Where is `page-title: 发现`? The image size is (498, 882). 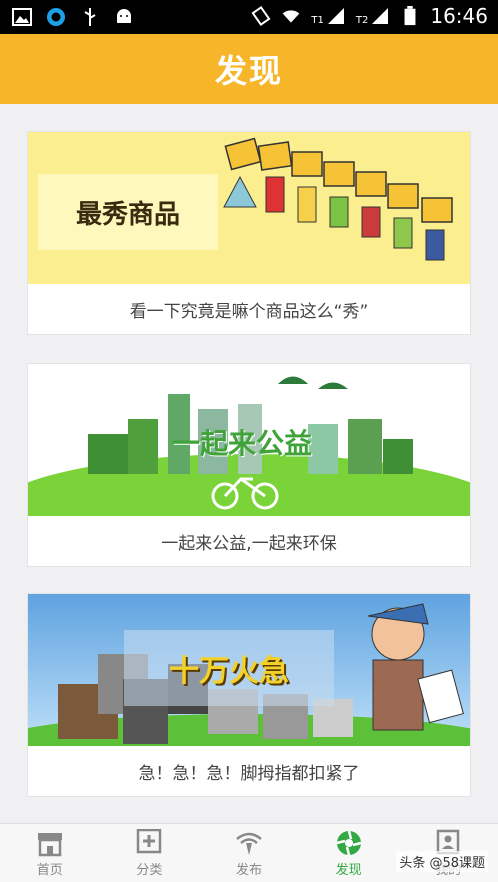
page-title: 发现 is located at coordinates (248, 71).